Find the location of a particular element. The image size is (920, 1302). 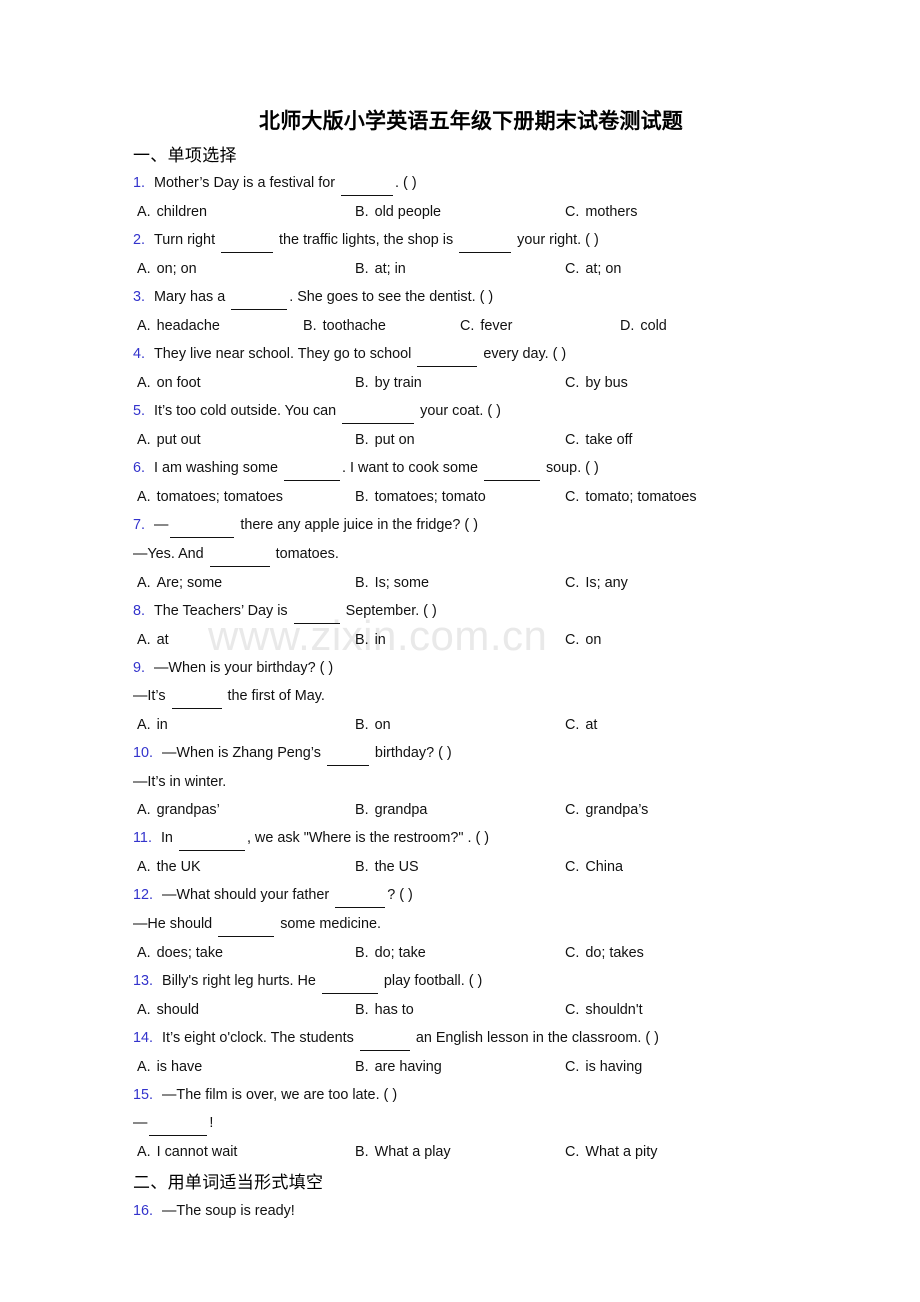

option-A: A. does; take is located at coordinates (180, 953).